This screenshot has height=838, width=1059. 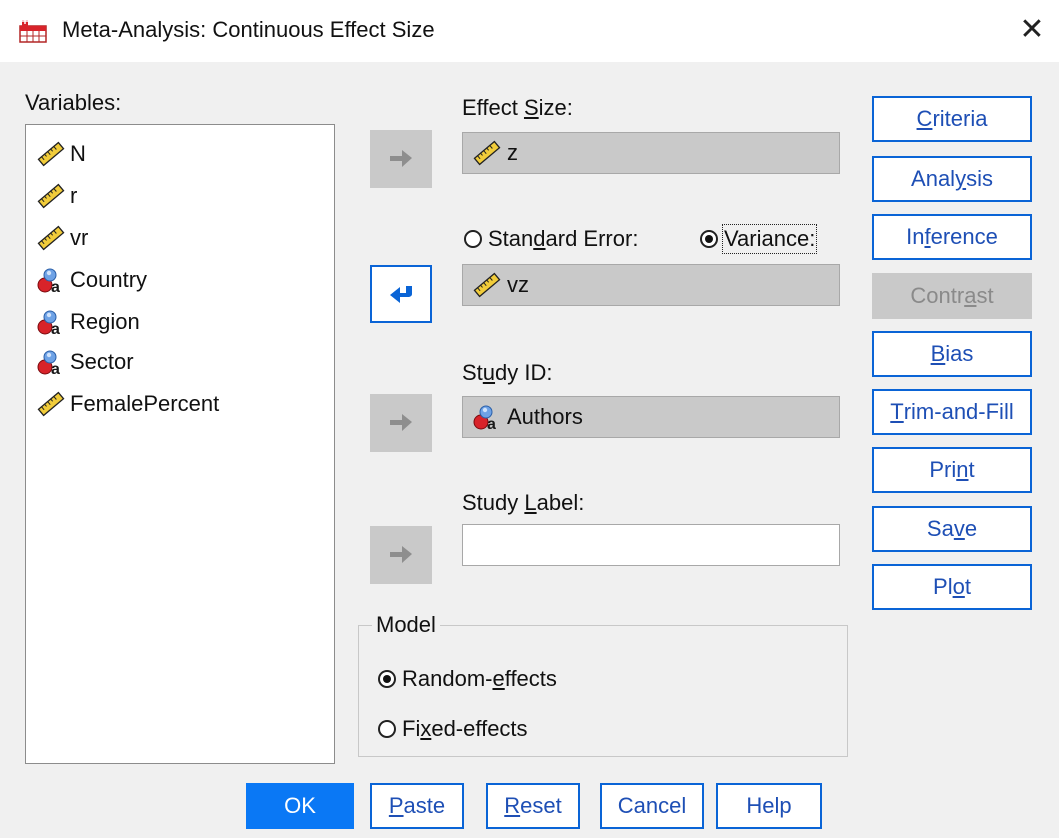 What do you see at coordinates (545, 416) in the screenshot?
I see `study-id-value: Authors` at bounding box center [545, 416].